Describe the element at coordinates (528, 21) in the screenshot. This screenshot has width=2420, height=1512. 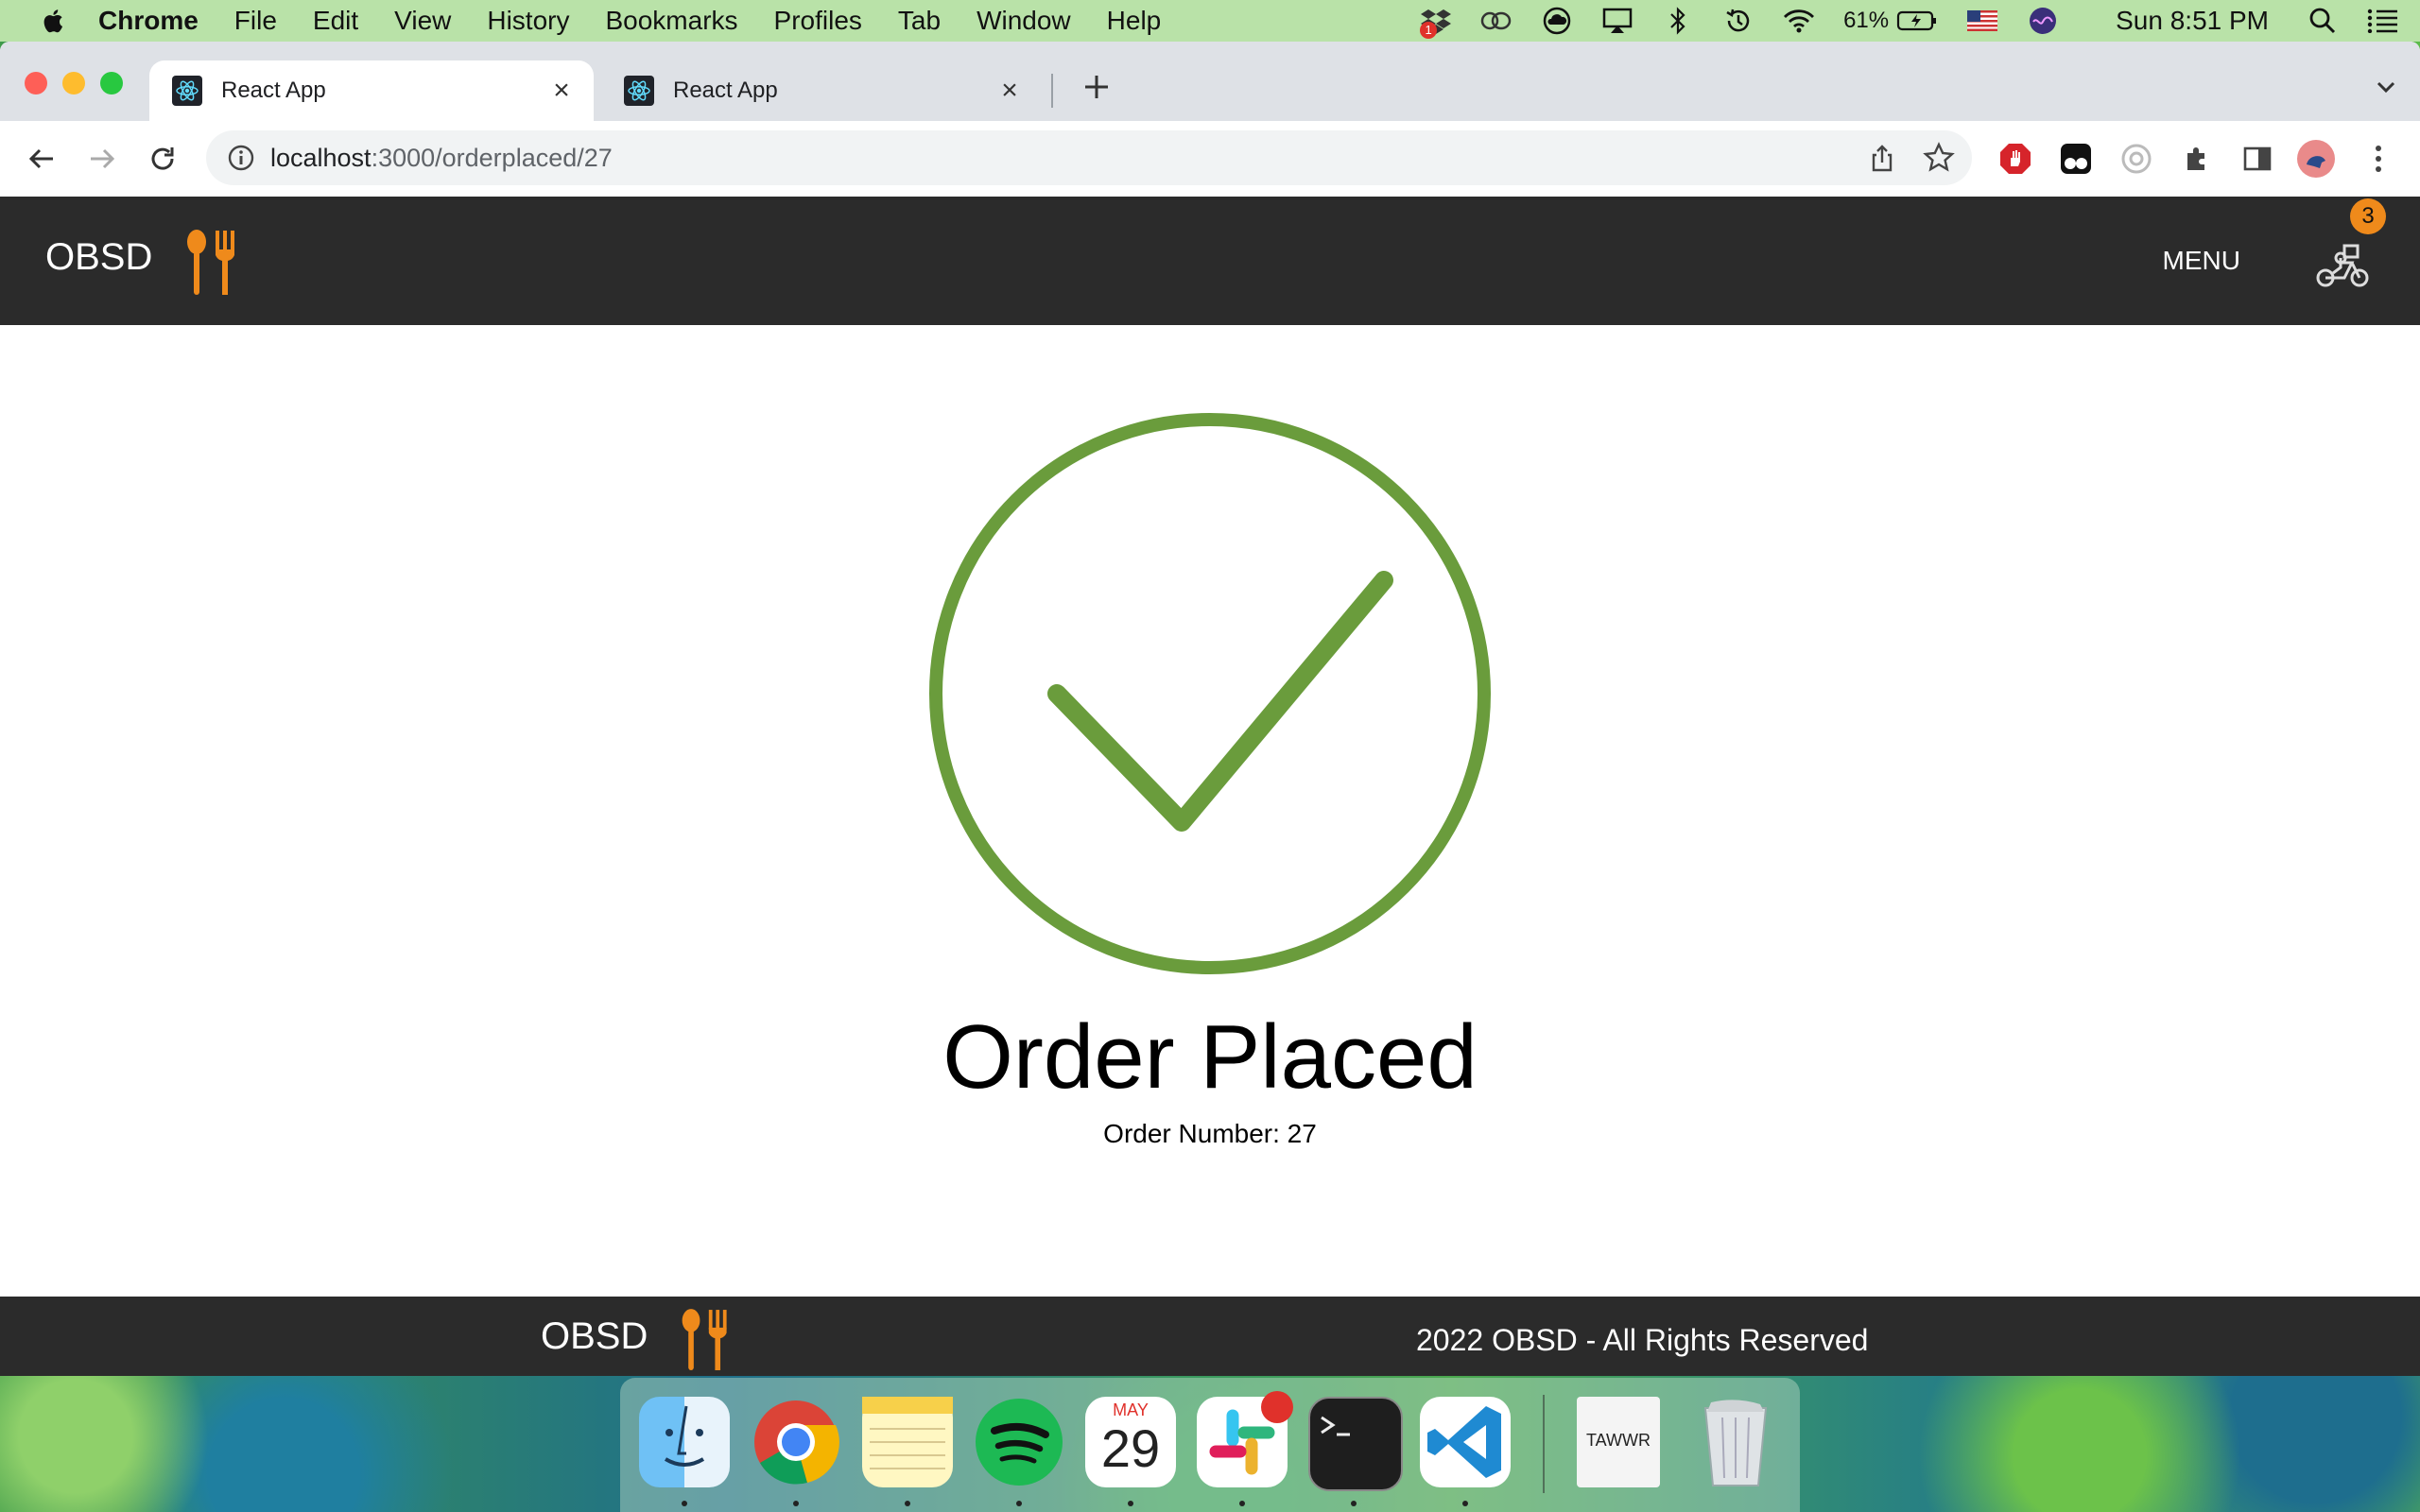
I see `menu-history: History` at that location.